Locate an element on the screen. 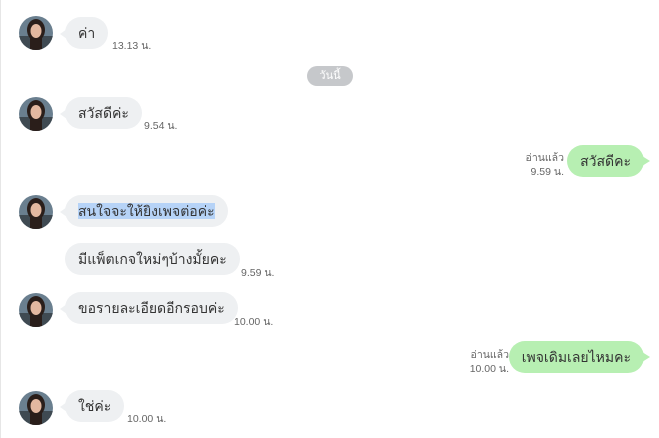  incoming-message: ใช่ค่ะ is located at coordinates (92, 406).